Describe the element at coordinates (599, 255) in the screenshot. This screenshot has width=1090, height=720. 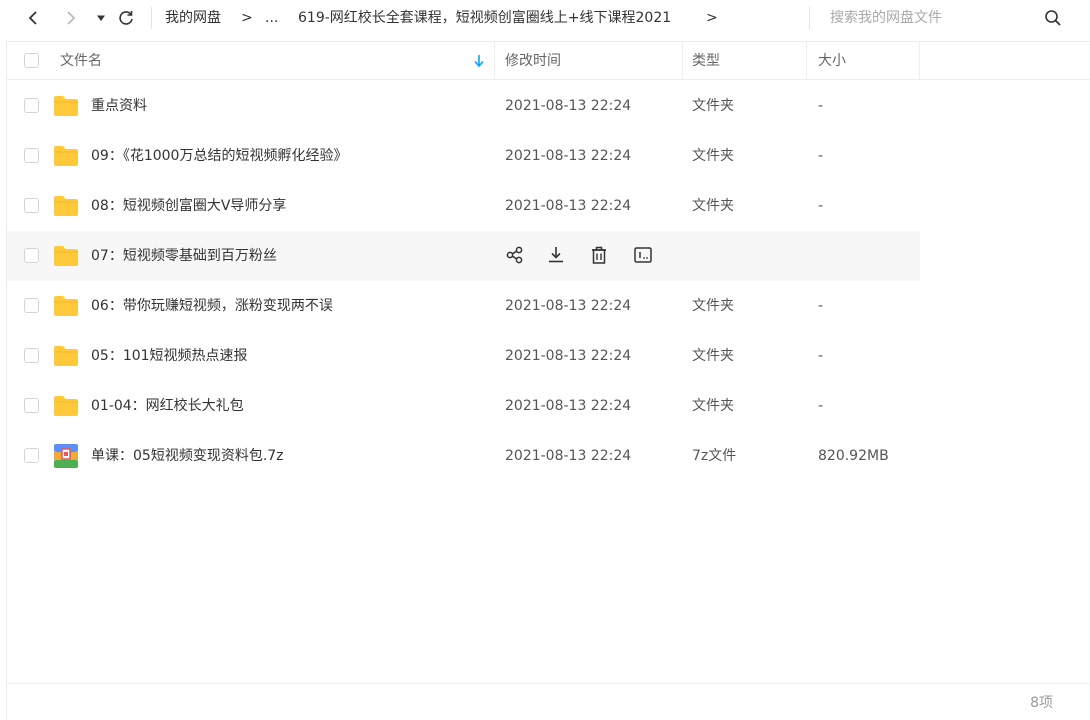
I see `delete-icon` at that location.